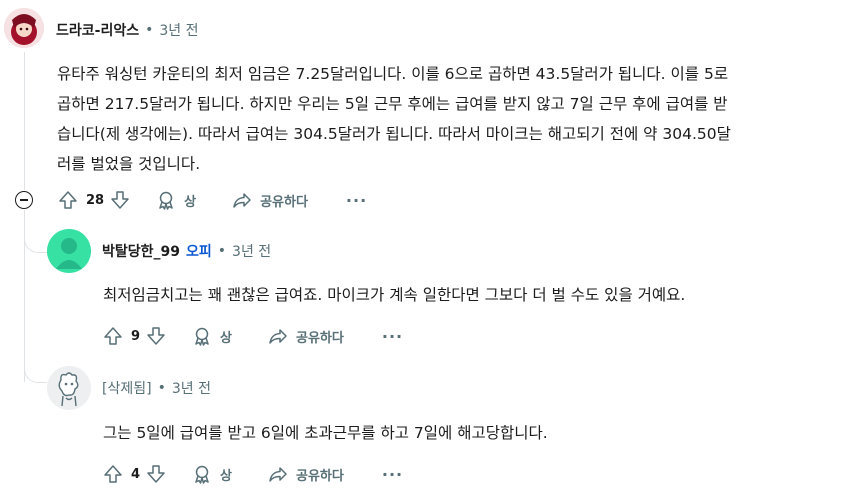 The width and height of the screenshot is (850, 500). Describe the element at coordinates (136, 336) in the screenshot. I see `vote-count: 9` at that location.